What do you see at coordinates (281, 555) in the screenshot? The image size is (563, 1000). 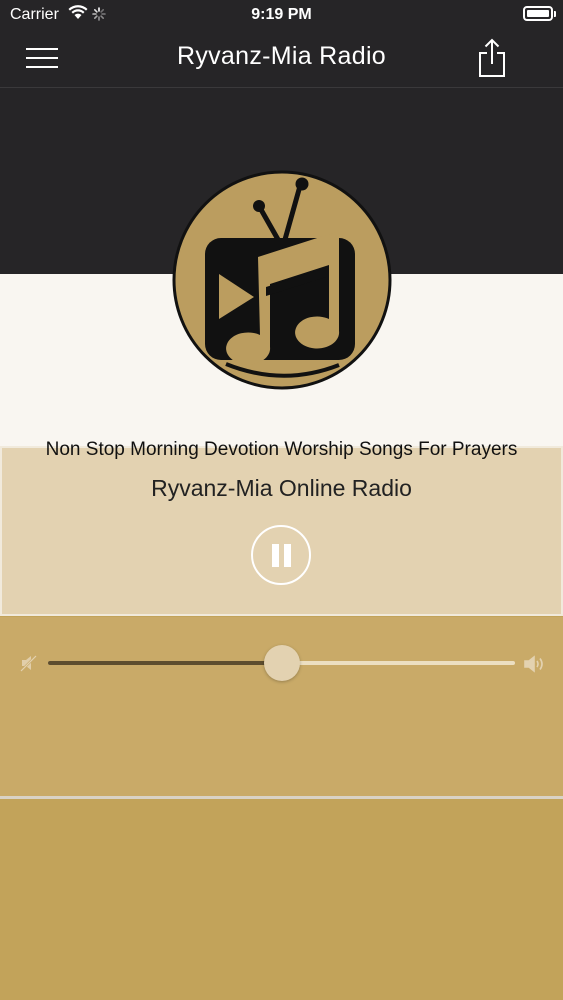 I see `pause-button` at bounding box center [281, 555].